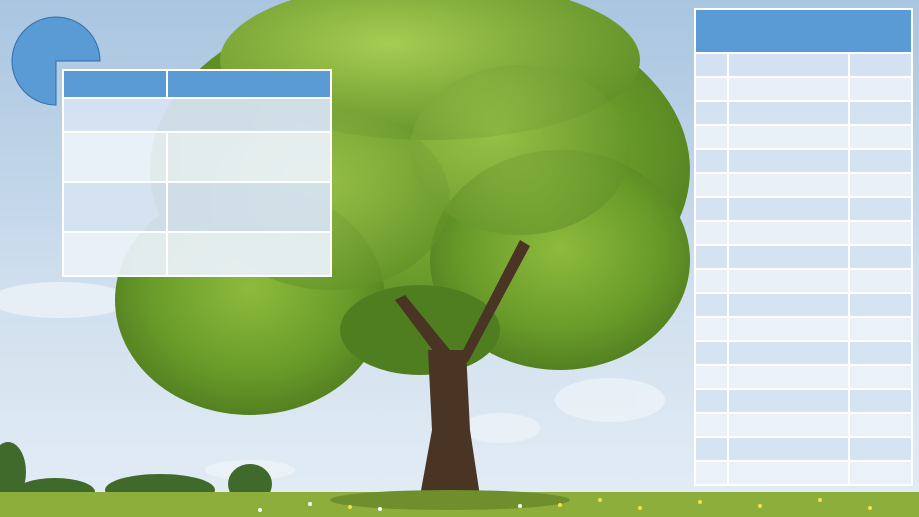 This screenshot has height=517, width=919. What do you see at coordinates (459, 503) in the screenshot?
I see `meadow` at bounding box center [459, 503].